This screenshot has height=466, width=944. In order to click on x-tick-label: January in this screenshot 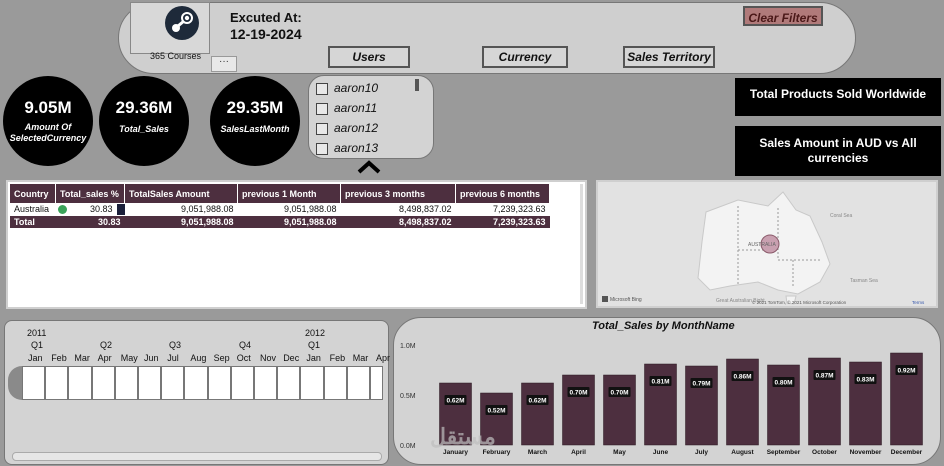, I will do `click(455, 452)`.